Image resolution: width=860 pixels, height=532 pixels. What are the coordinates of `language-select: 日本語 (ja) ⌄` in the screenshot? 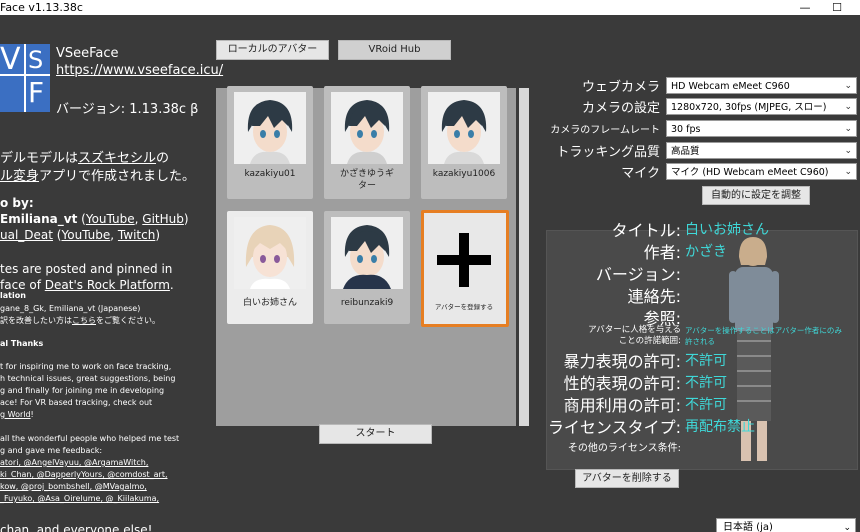 It's located at (786, 525).